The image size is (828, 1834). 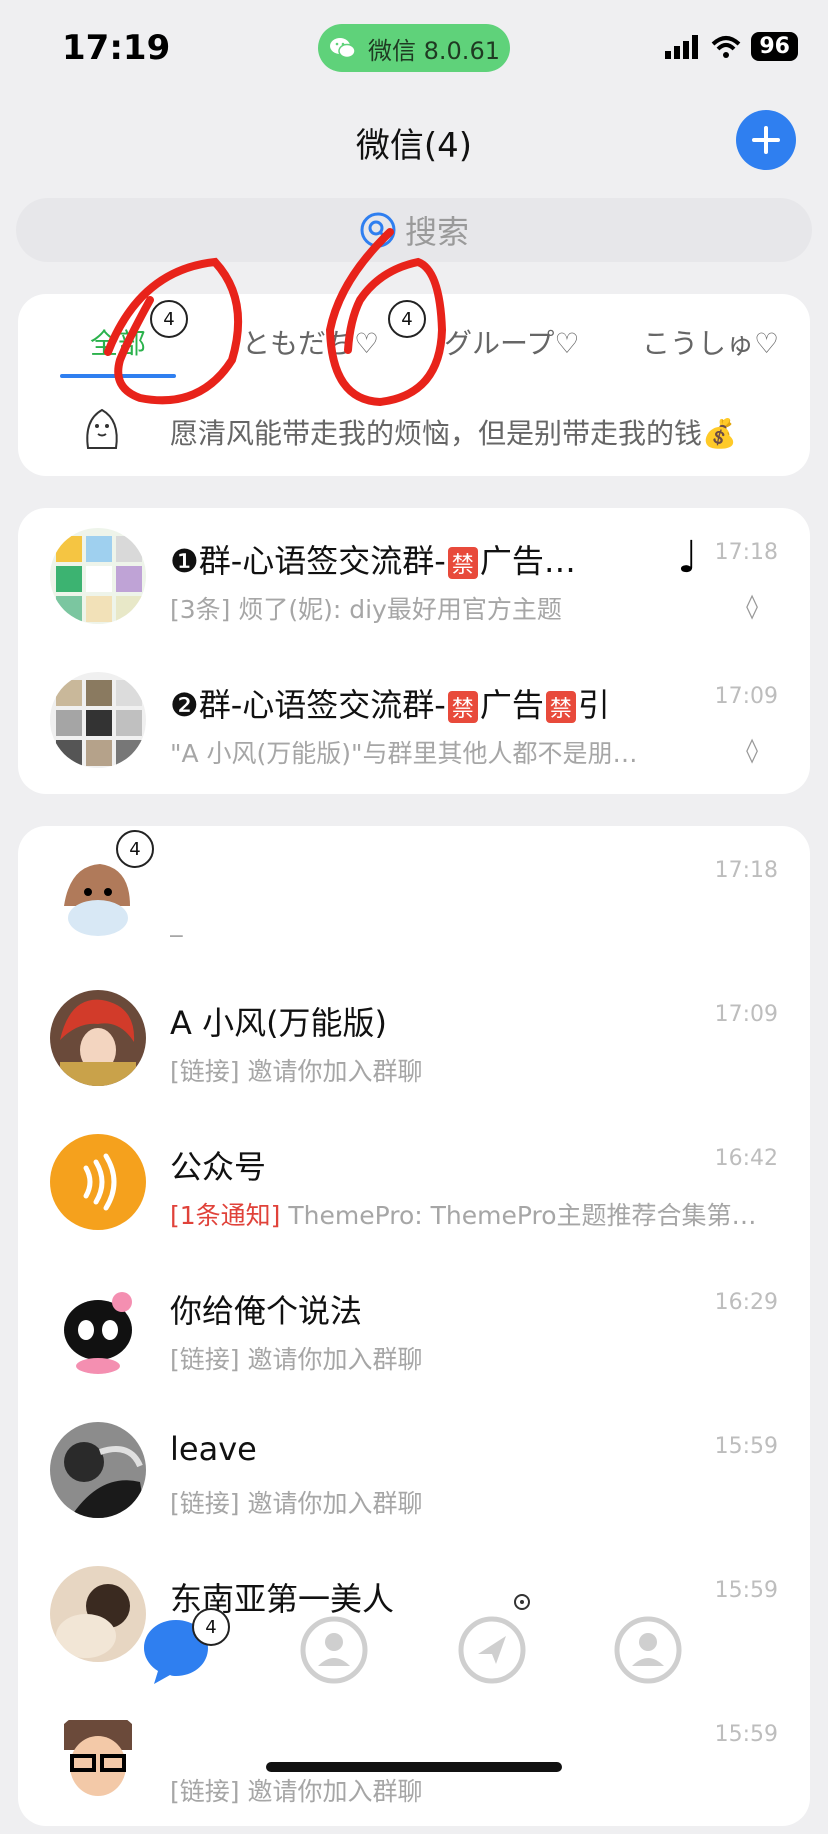 What do you see at coordinates (746, 1302) in the screenshot?
I see `chat-time: 16:29` at bounding box center [746, 1302].